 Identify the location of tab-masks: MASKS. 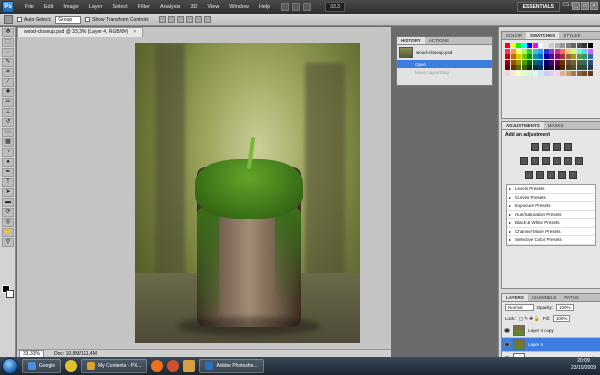
(556, 125).